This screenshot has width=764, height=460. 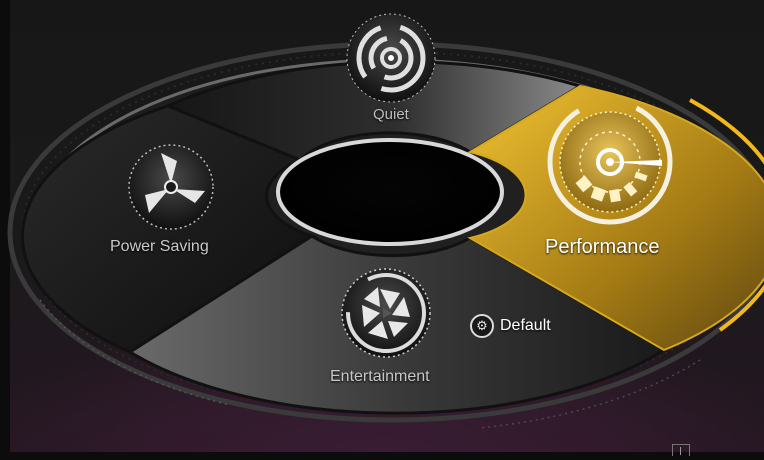 What do you see at coordinates (525, 325) in the screenshot?
I see `default-button-label: Default` at bounding box center [525, 325].